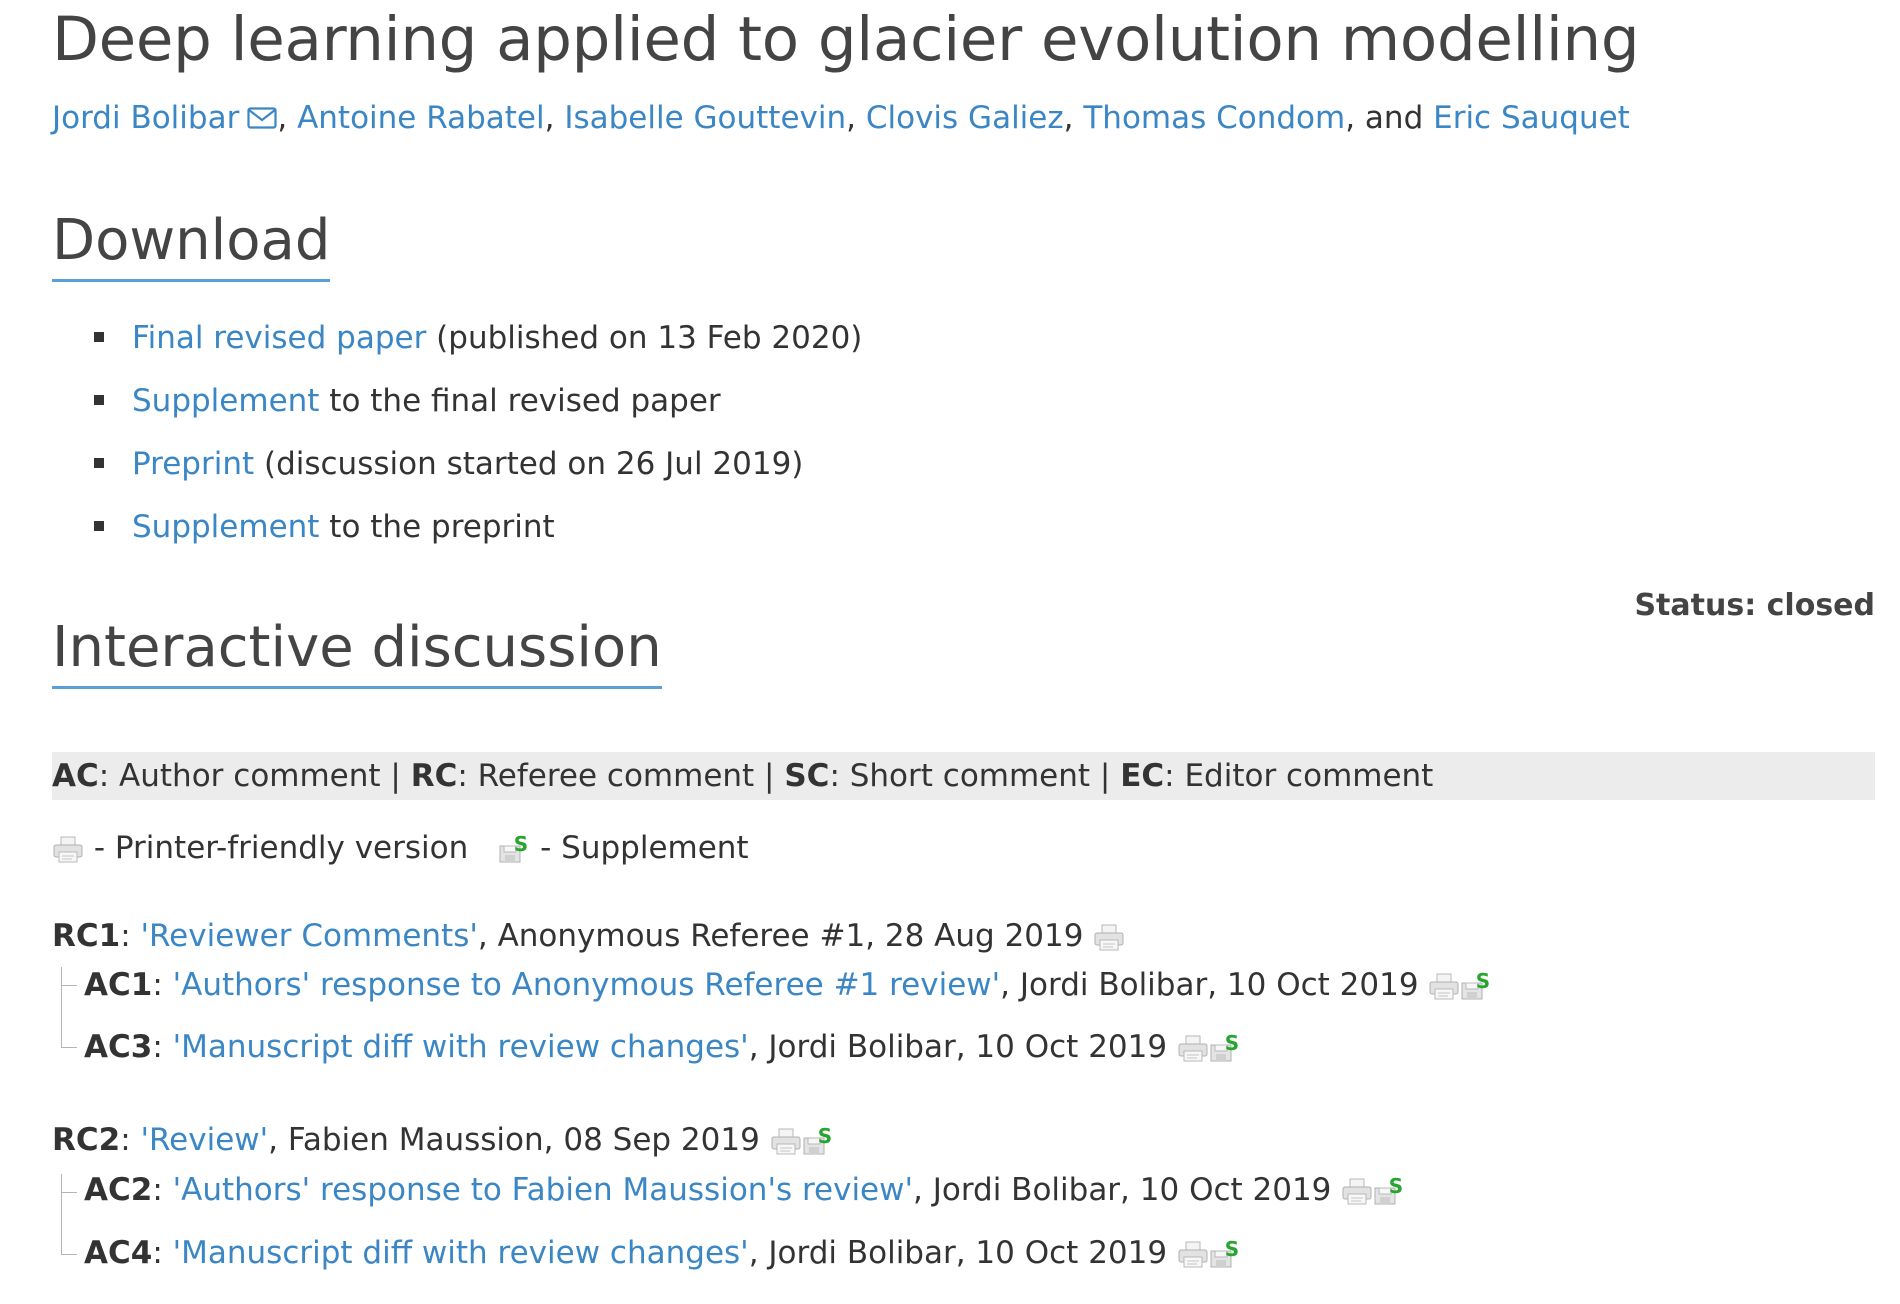  I want to click on legend-label: : Author comment, so click(239, 776).